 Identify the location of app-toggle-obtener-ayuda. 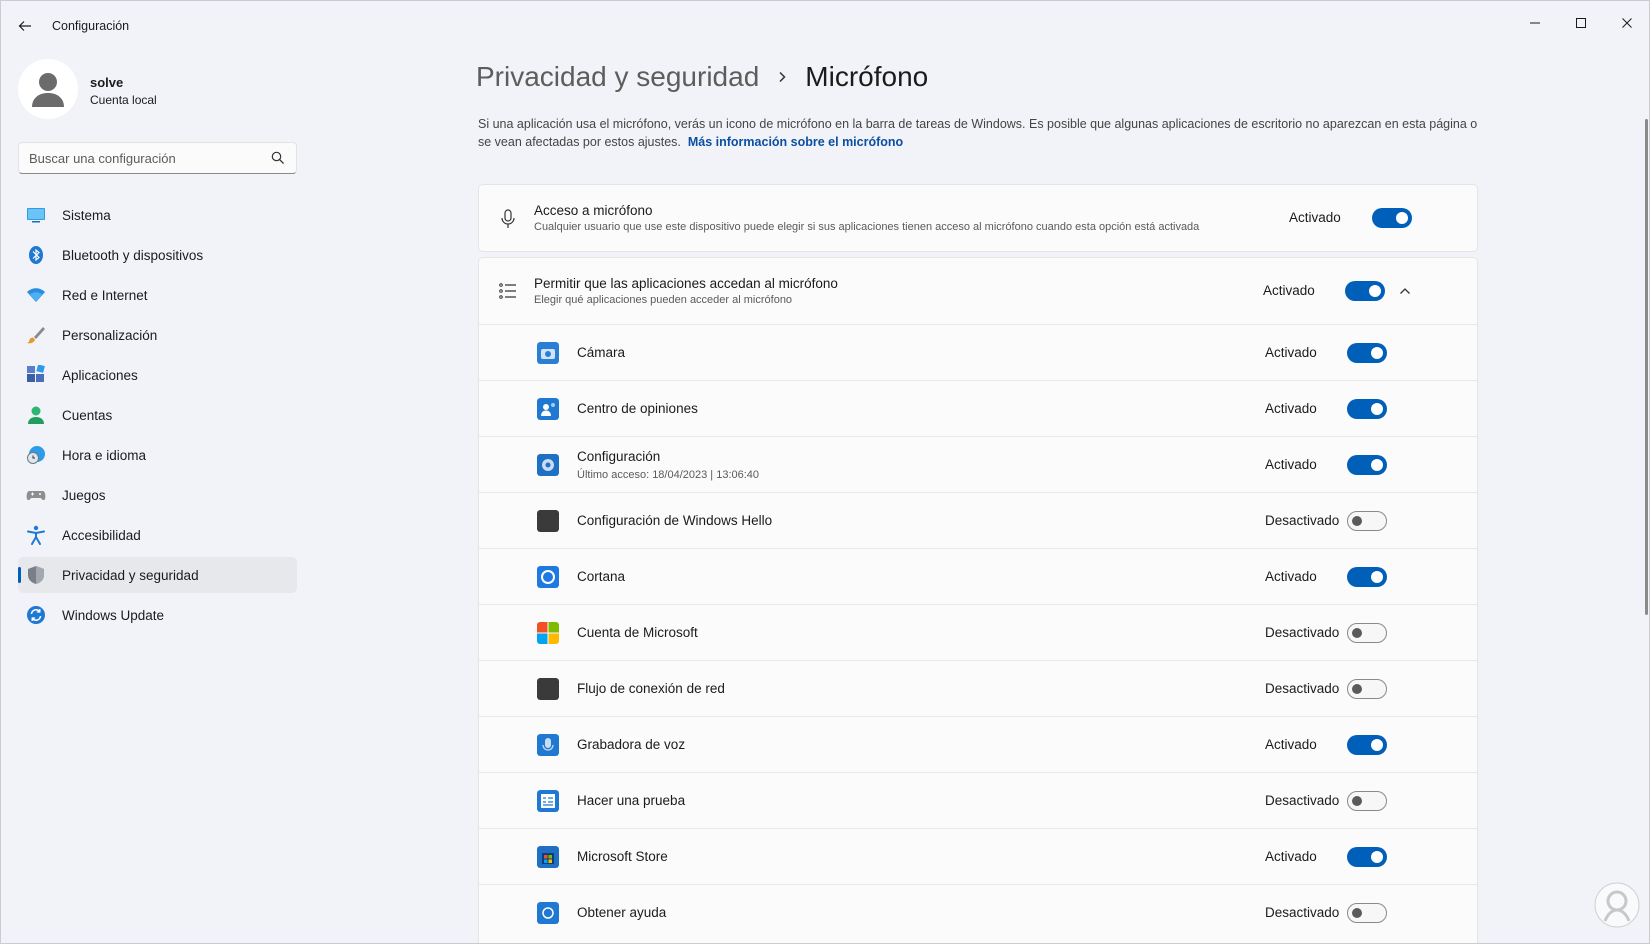
(1367, 913).